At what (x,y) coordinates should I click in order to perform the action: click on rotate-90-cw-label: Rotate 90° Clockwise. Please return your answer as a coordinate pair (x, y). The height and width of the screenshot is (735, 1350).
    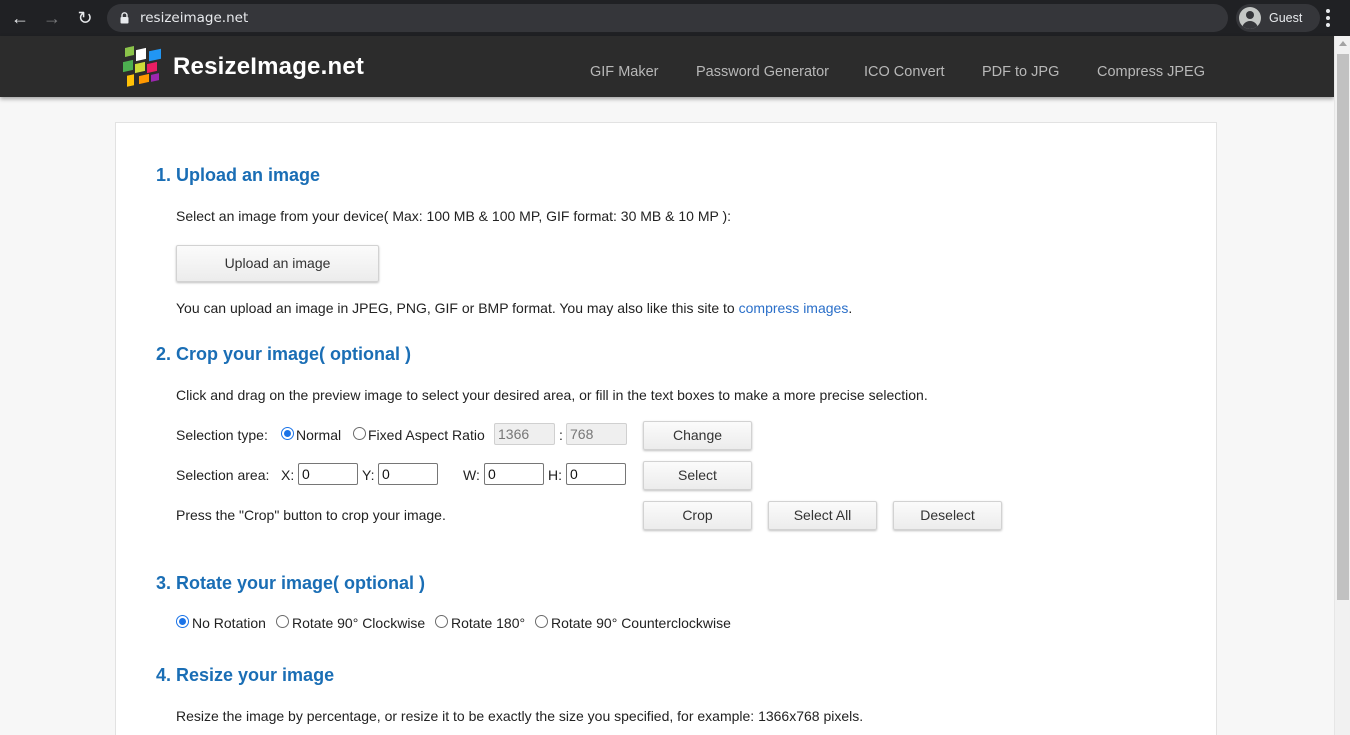
    Looking at the image, I should click on (358, 623).